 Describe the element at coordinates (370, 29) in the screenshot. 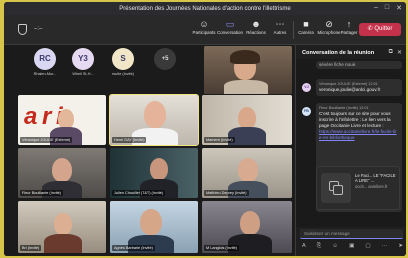

I see `phone-hangup-icon: ✆` at that location.